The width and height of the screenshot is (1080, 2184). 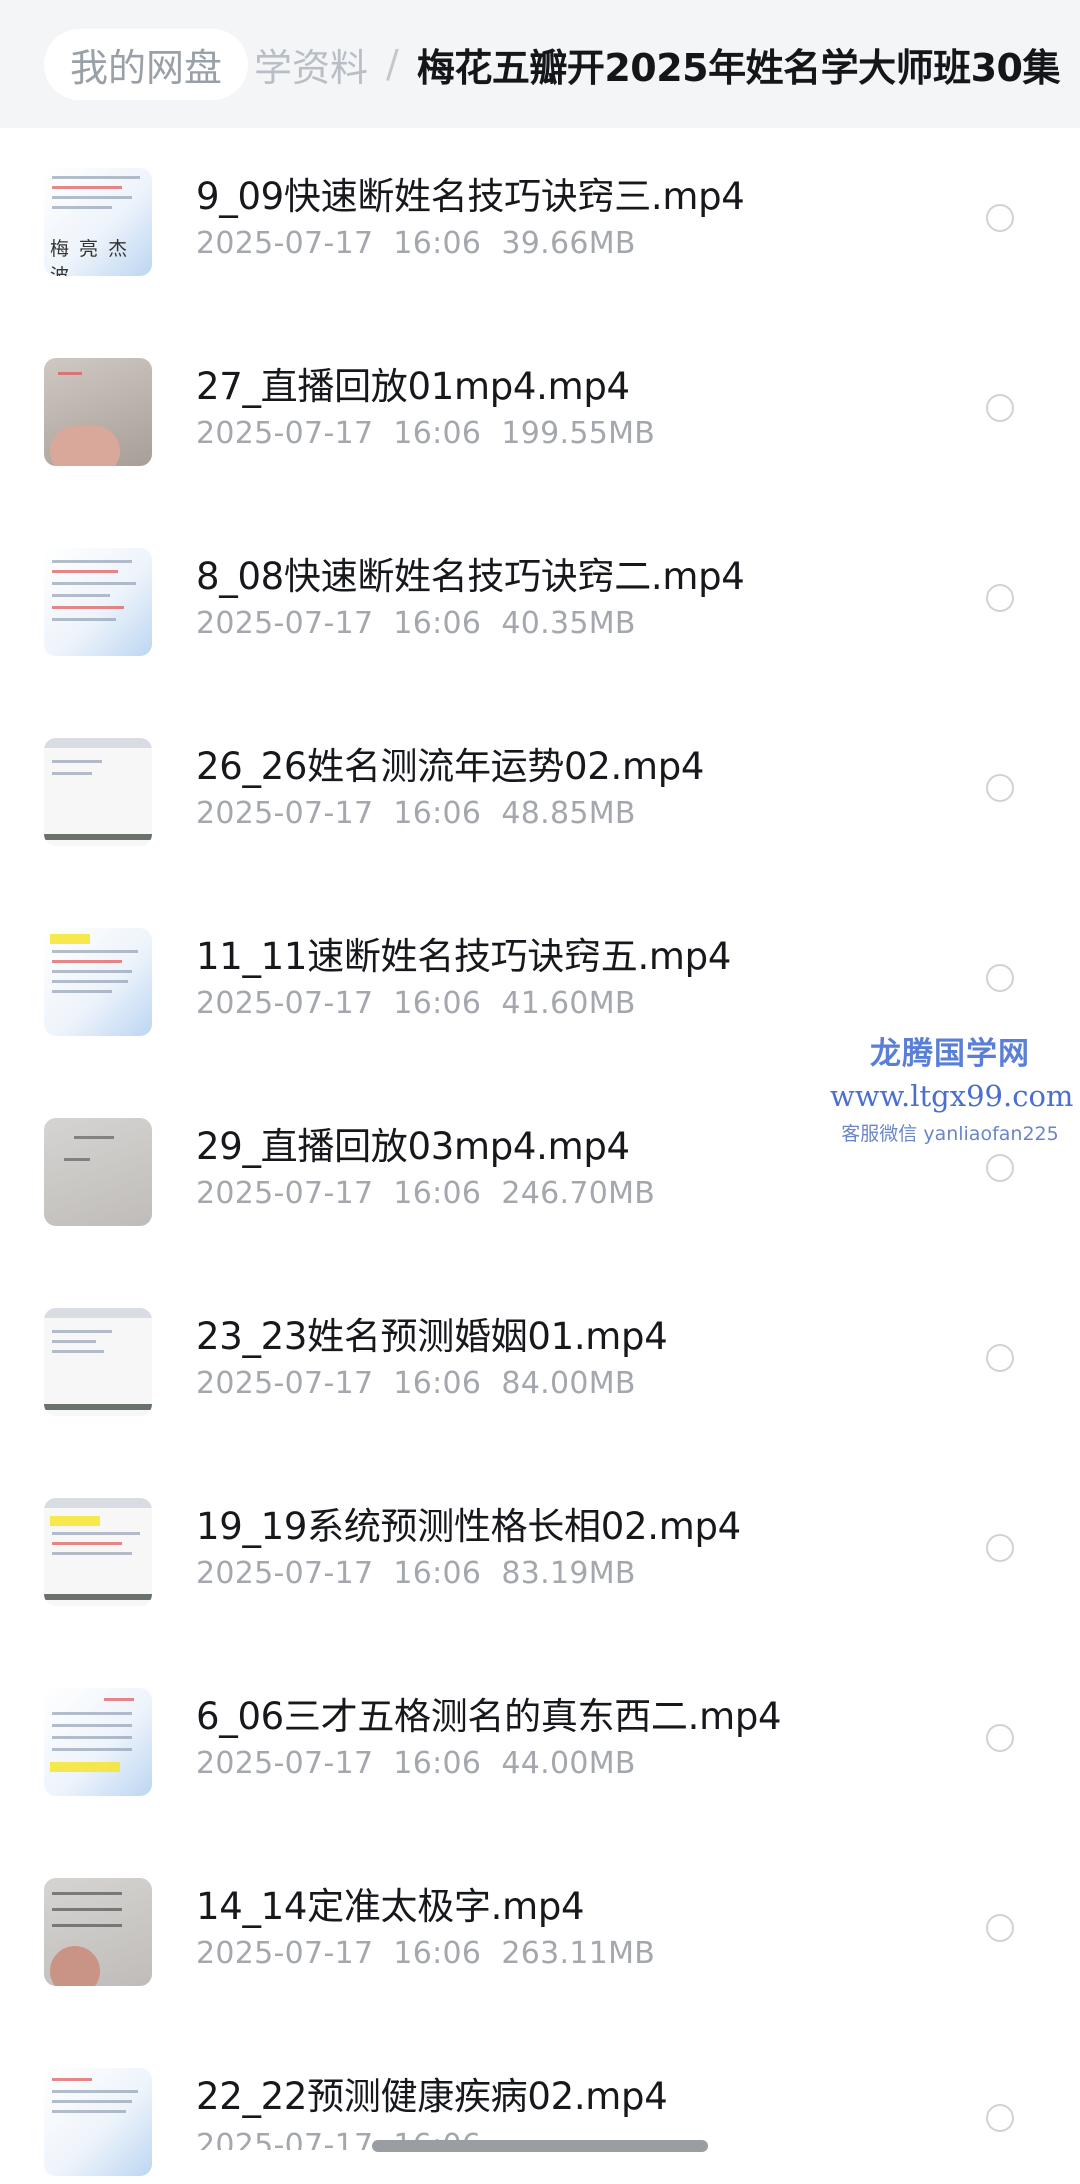 What do you see at coordinates (568, 1763) in the screenshot?
I see `file-size: 44.00MB` at bounding box center [568, 1763].